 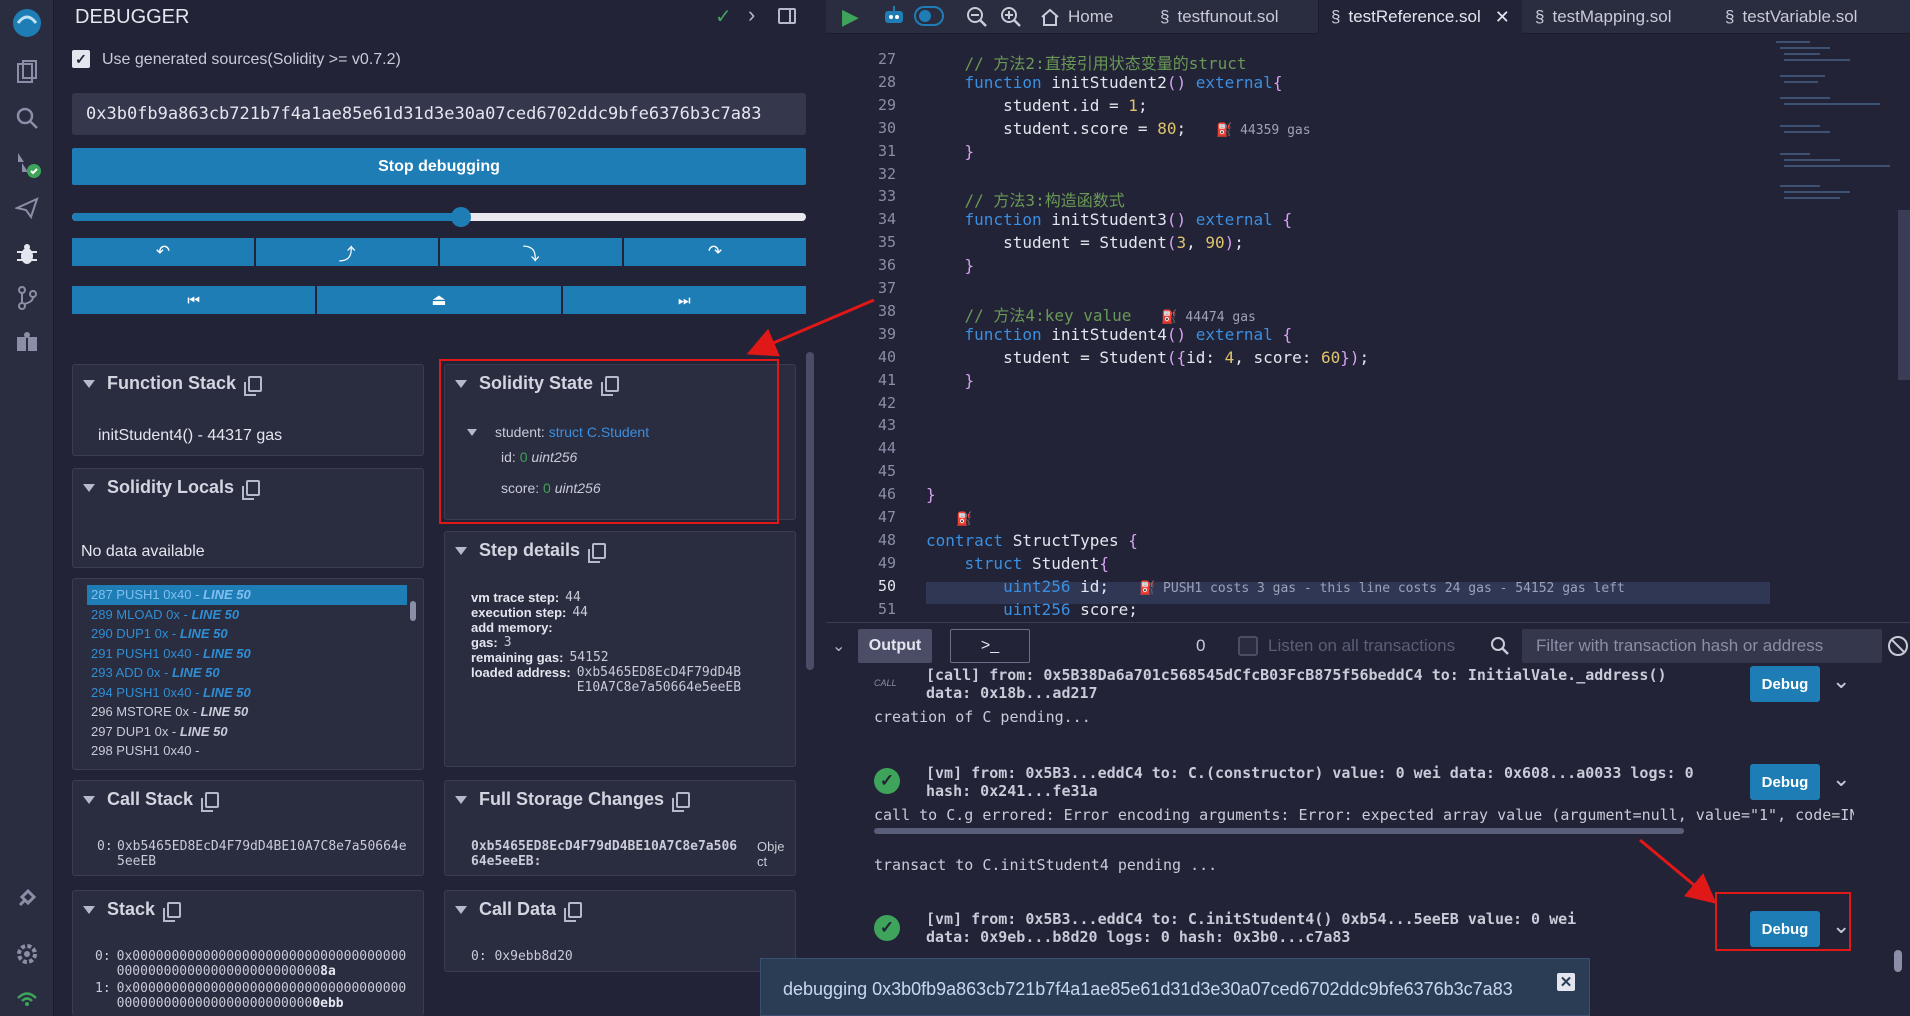 What do you see at coordinates (1279, 831) in the screenshot?
I see `horizontal-scrollbar` at bounding box center [1279, 831].